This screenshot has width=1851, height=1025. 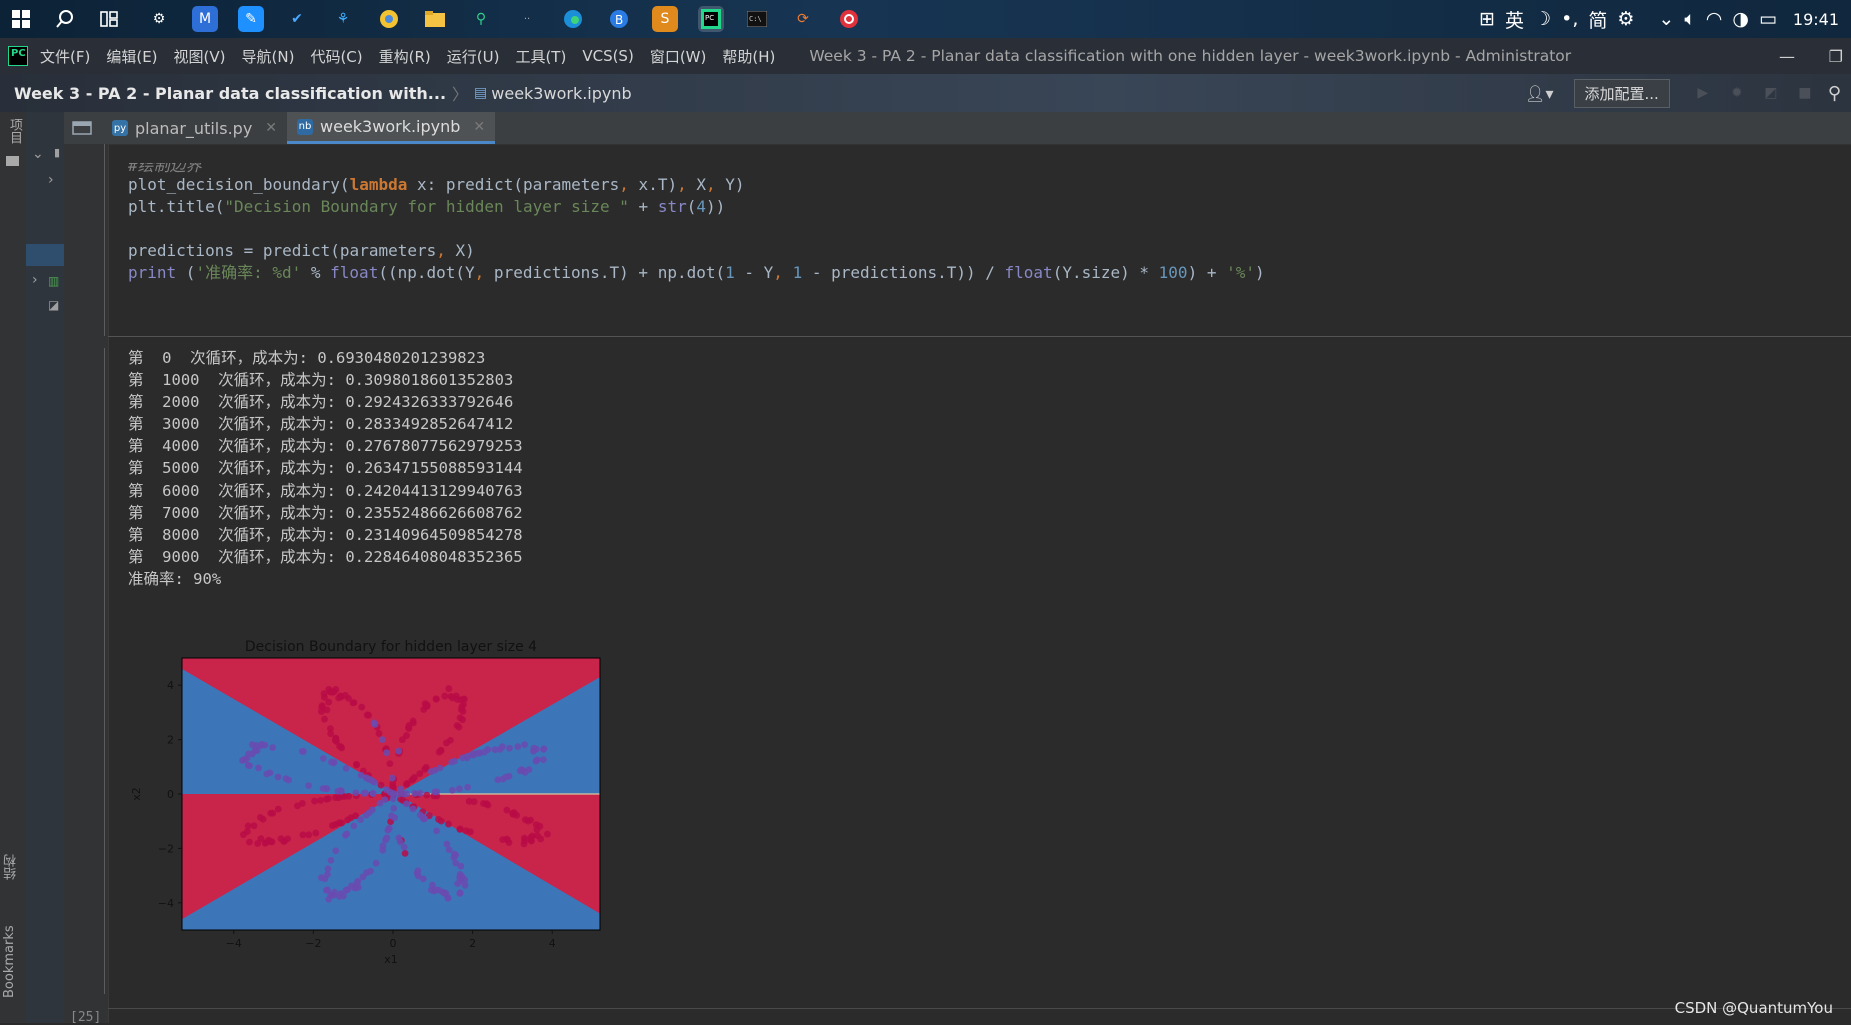 What do you see at coordinates (1737, 93) in the screenshot?
I see `debug-icon: ✹` at bounding box center [1737, 93].